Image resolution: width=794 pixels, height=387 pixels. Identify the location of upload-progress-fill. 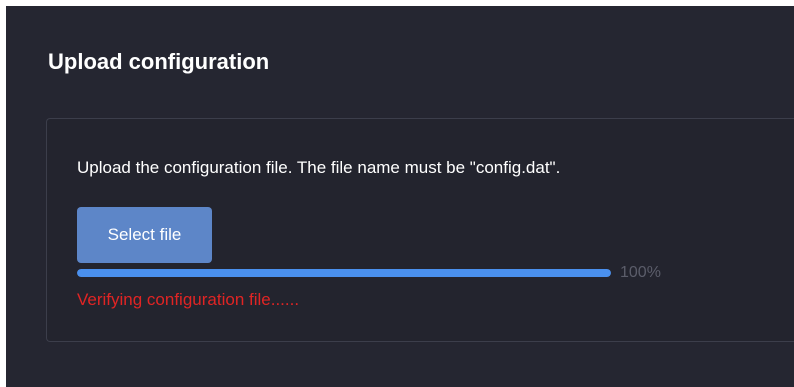
(344, 273).